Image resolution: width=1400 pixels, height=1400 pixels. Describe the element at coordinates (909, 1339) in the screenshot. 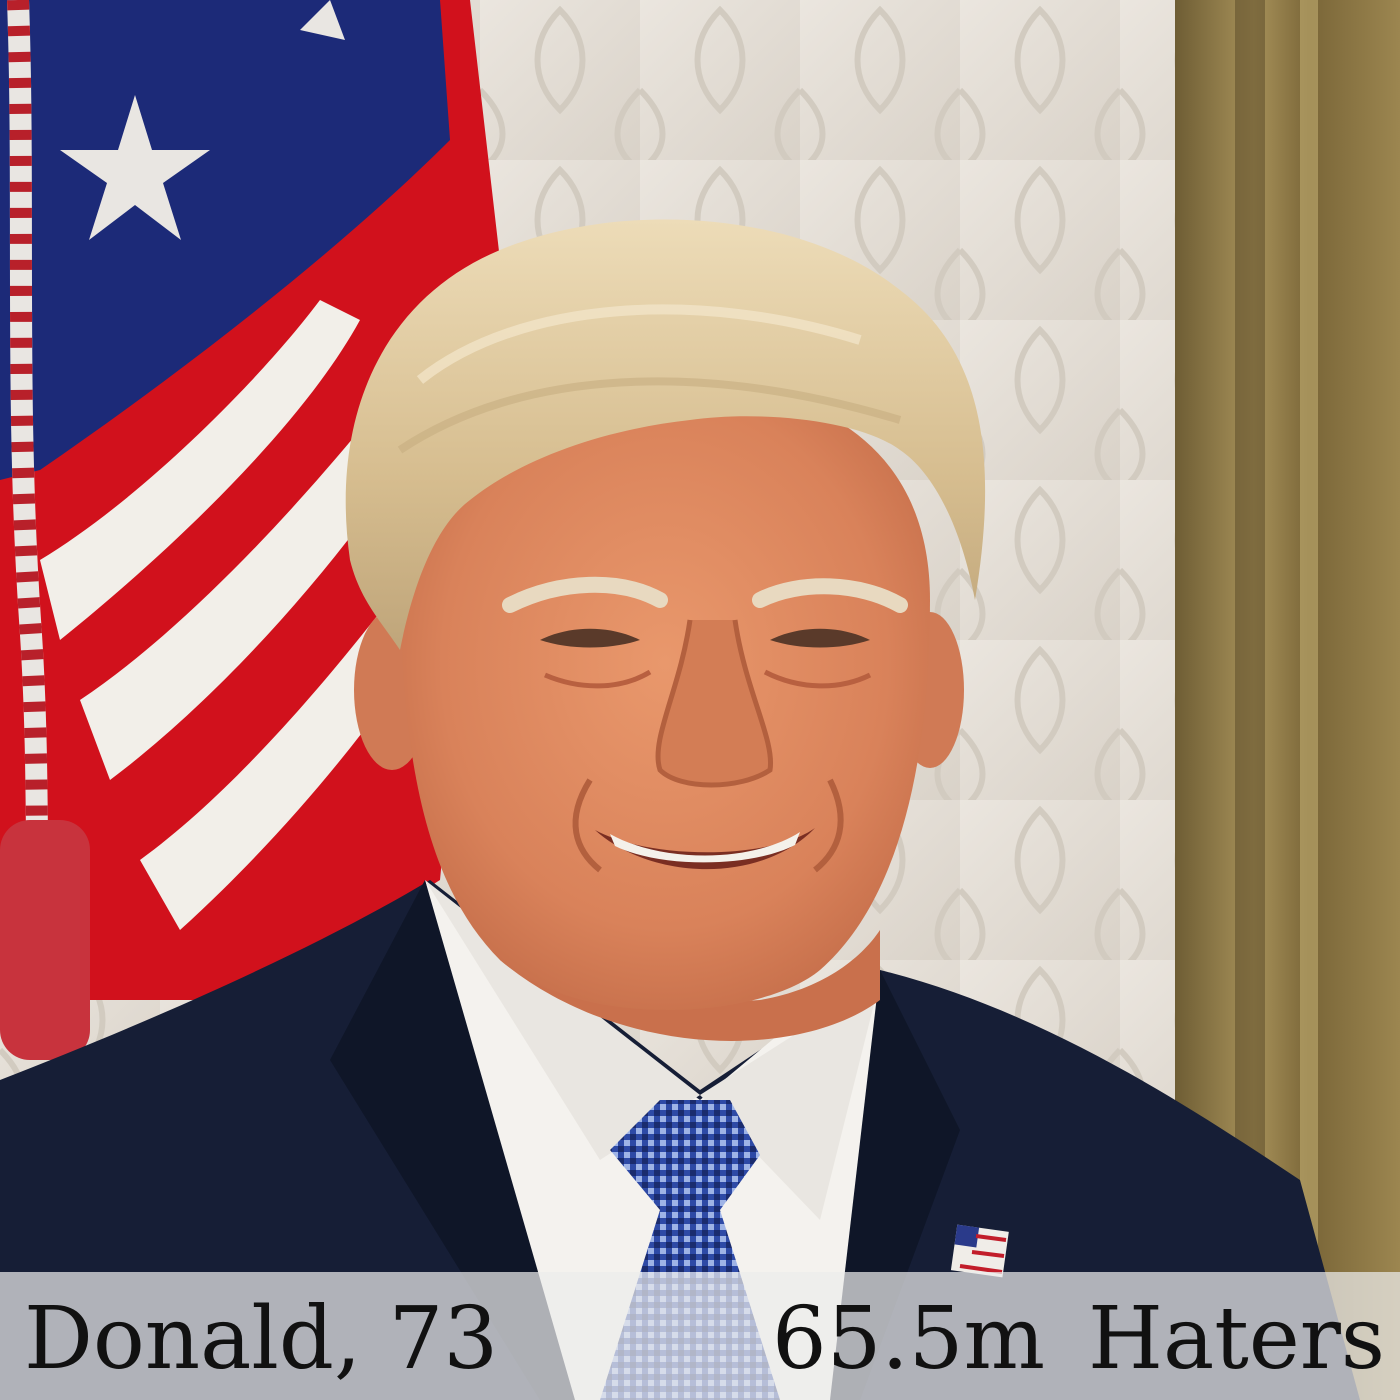

I see `caption-count: 65.5m` at that location.